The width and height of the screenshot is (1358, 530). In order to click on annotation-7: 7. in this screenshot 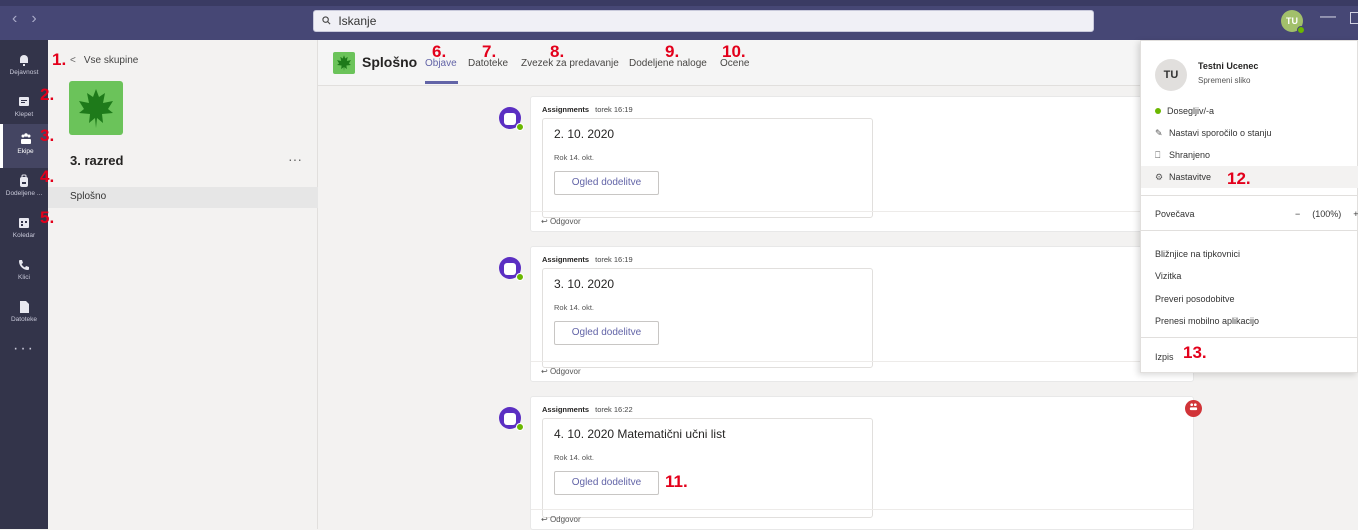, I will do `click(489, 51)`.